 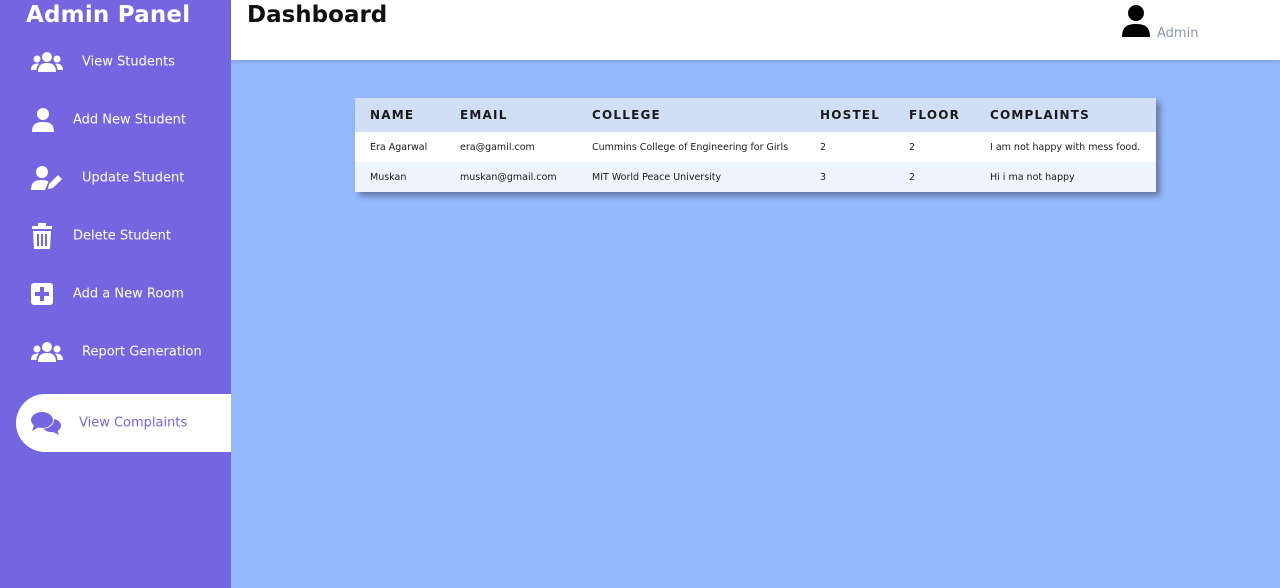 I want to click on page-title: Dashboard, so click(x=317, y=15).